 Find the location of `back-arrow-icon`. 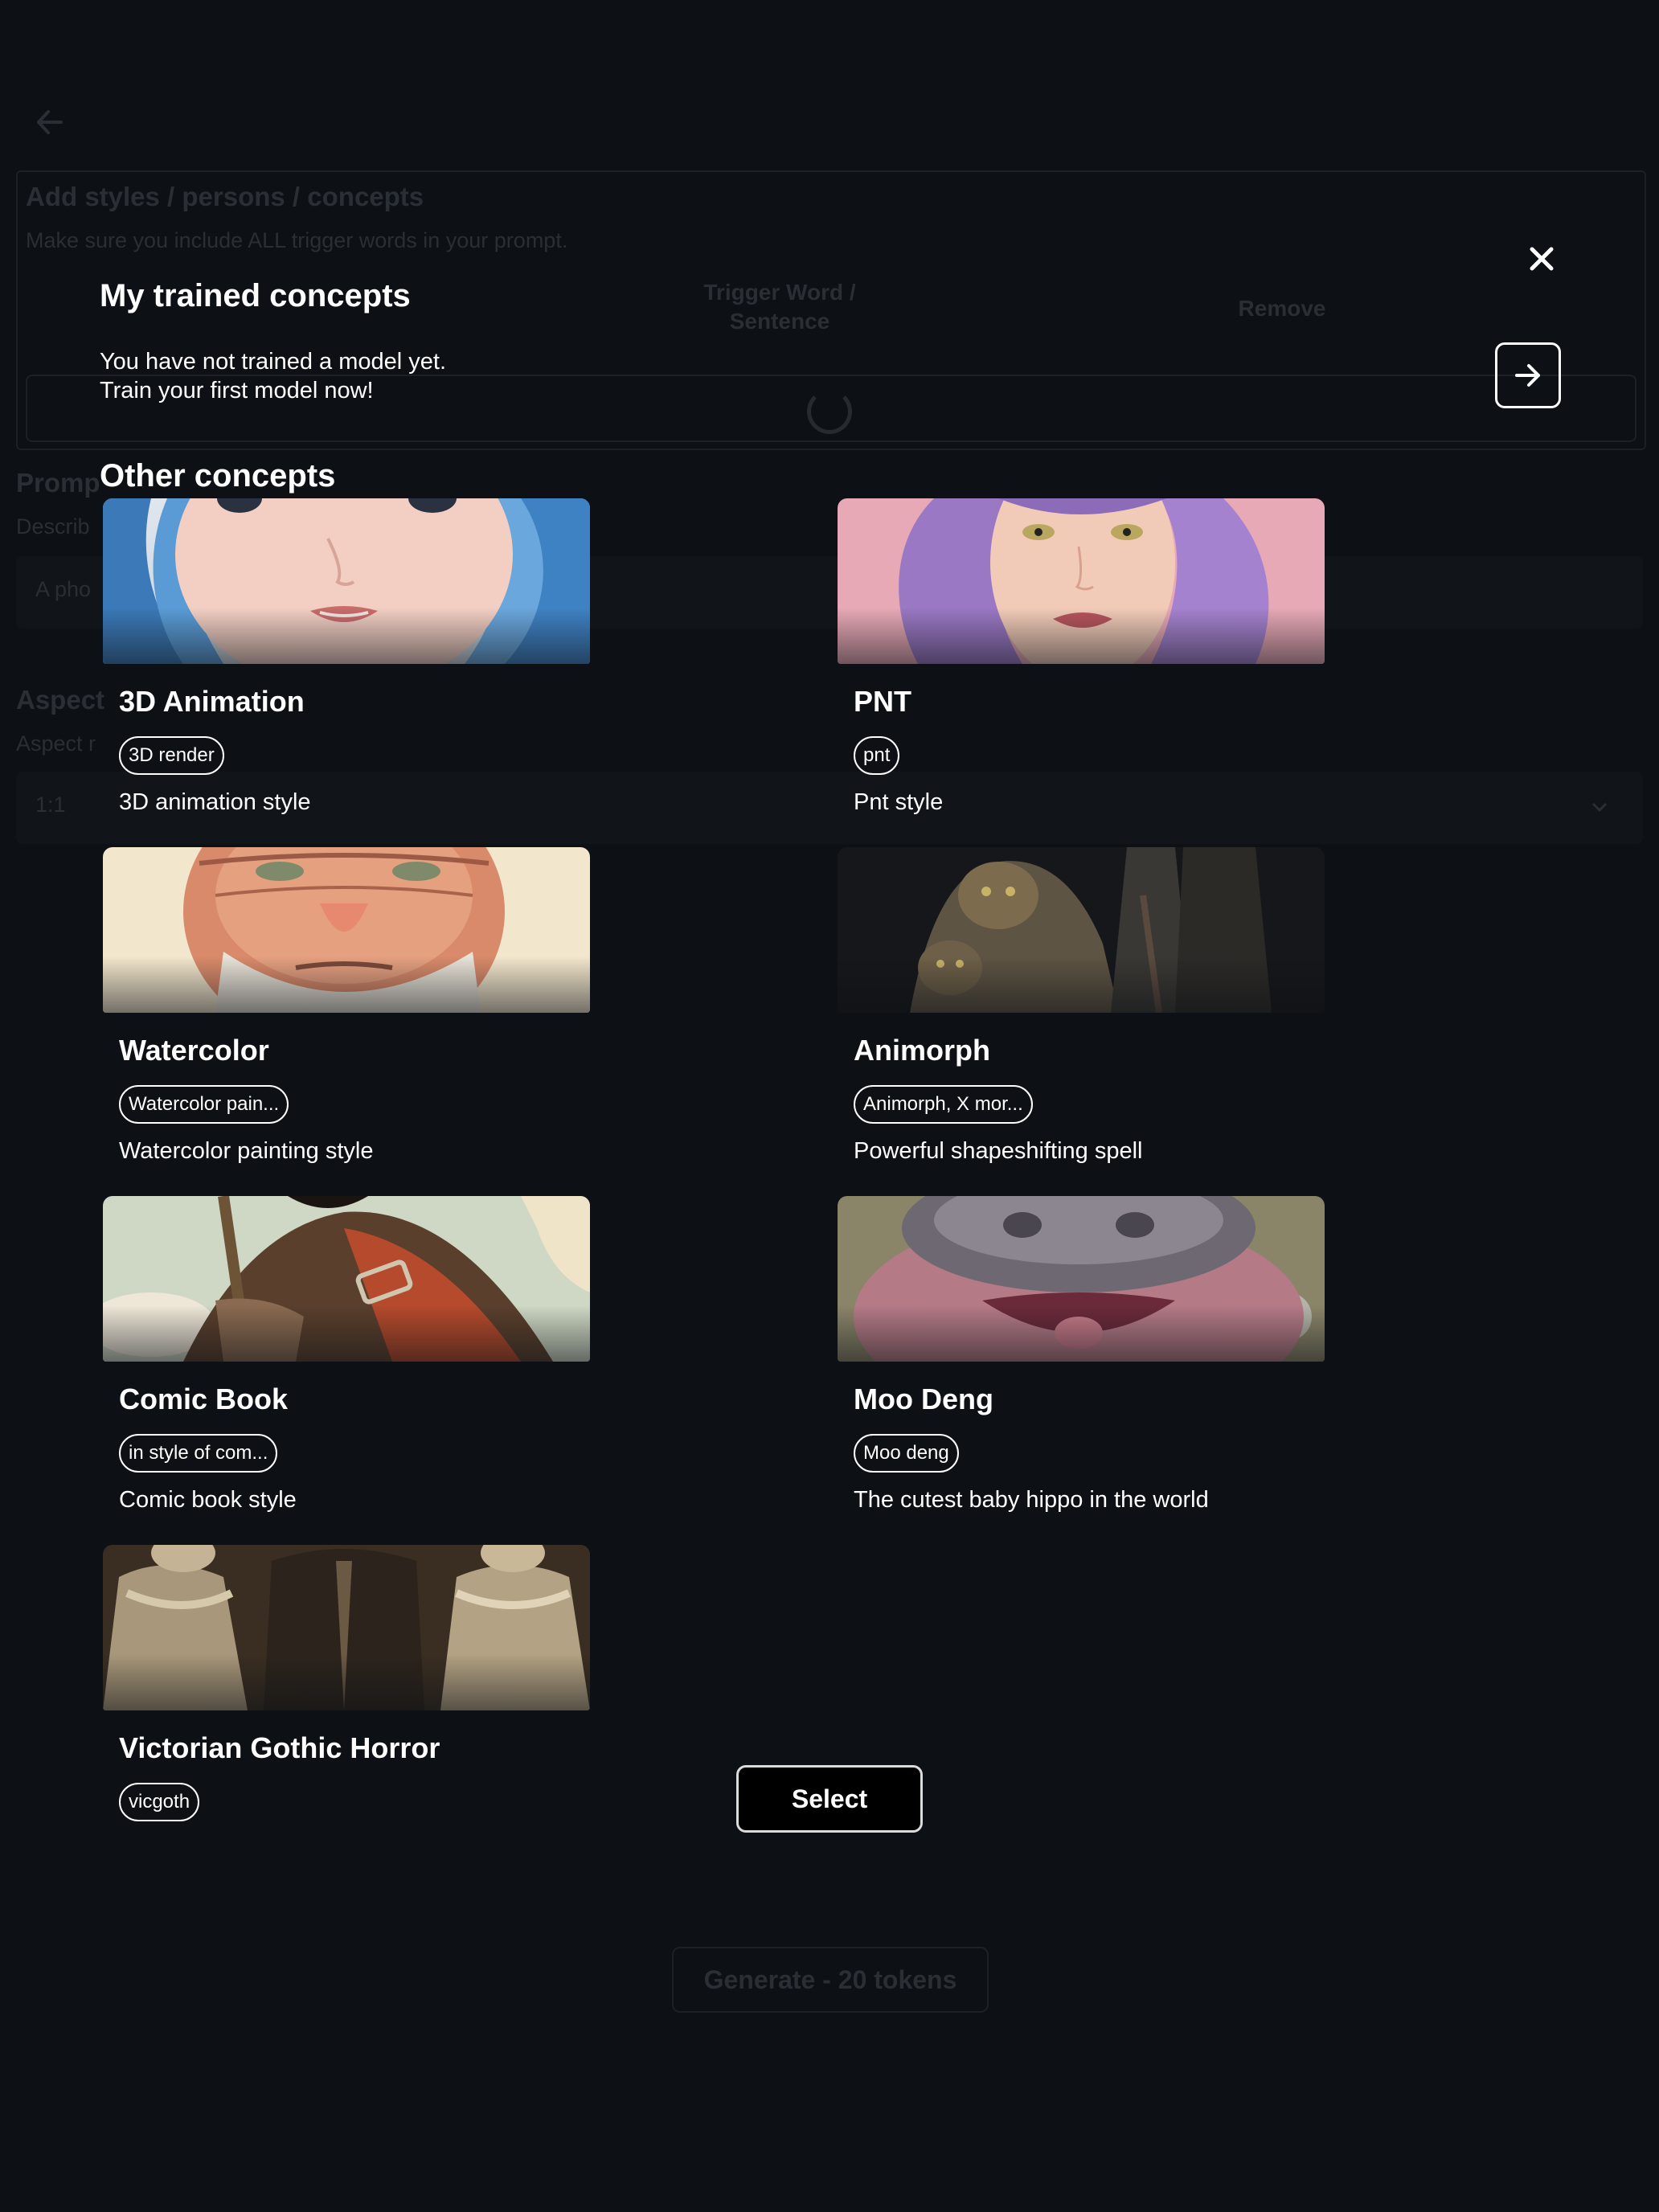

back-arrow-icon is located at coordinates (50, 122).